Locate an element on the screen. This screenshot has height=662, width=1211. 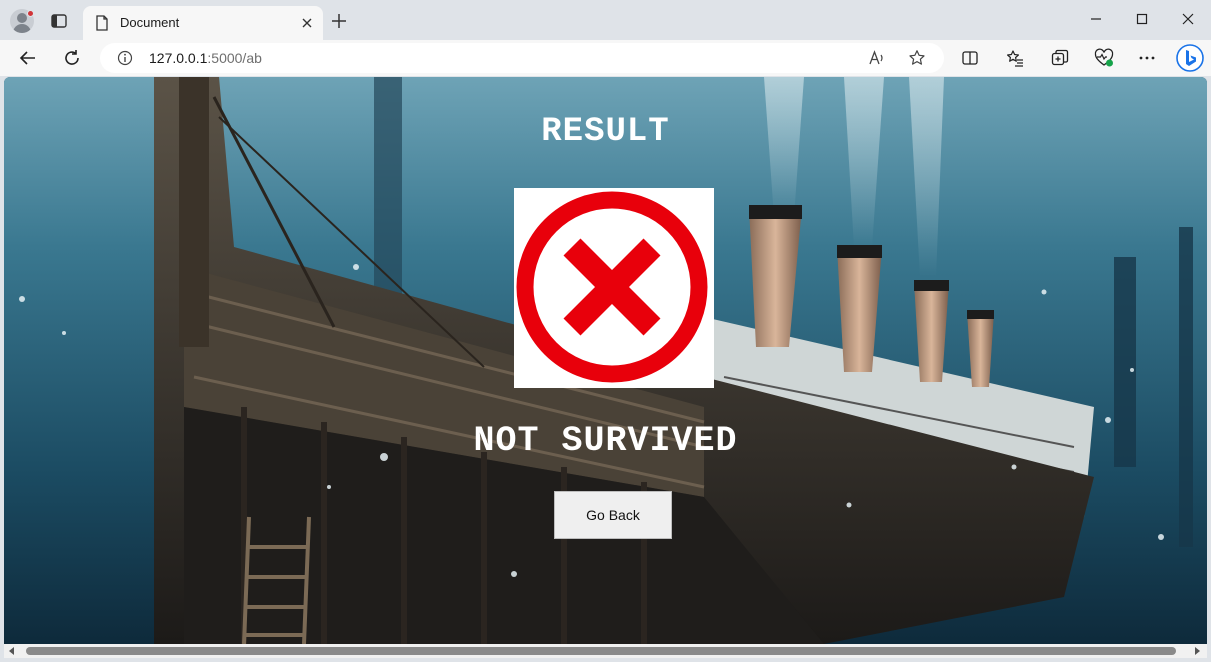
horizontal-scrollbar is located at coordinates (605, 651).